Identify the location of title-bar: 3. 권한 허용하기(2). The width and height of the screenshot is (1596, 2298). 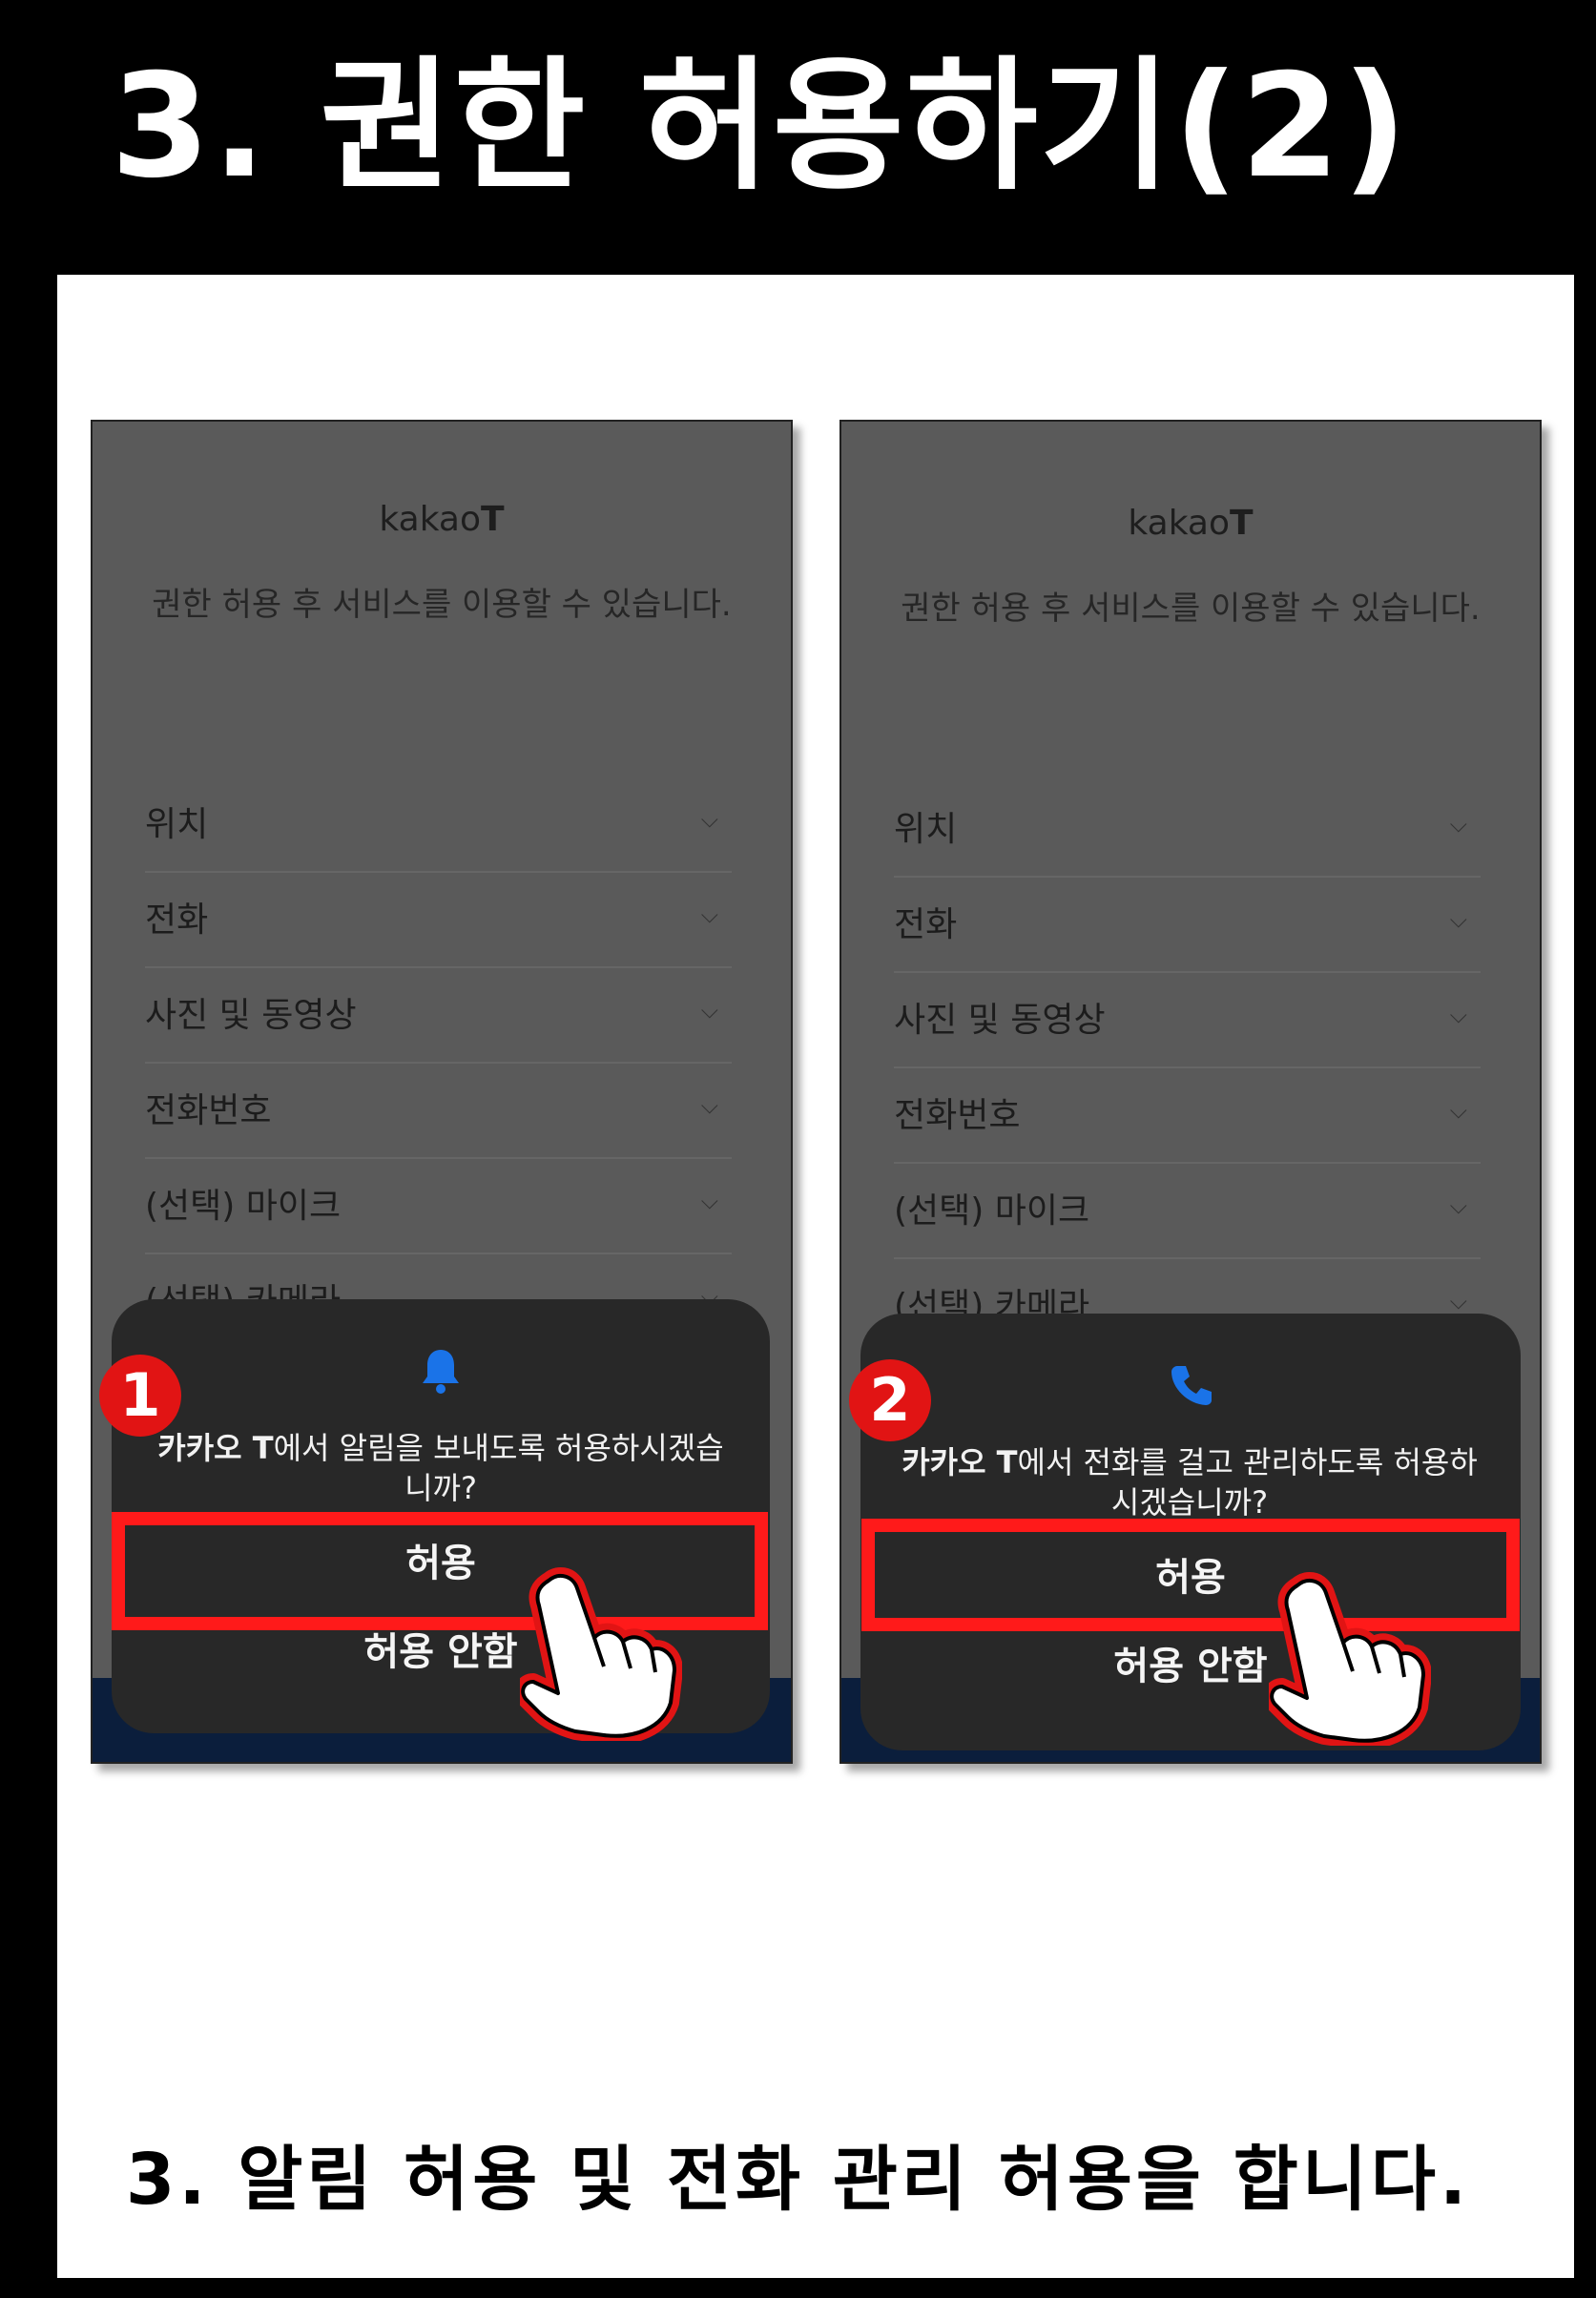
(812, 138).